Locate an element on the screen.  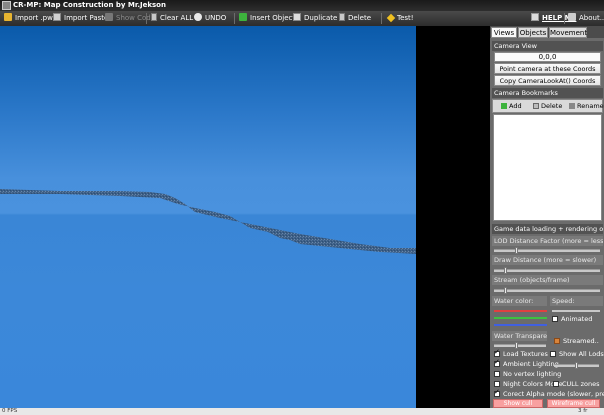
show-all-lods-checkbox: Show All Lods is located at coordinates (577, 354).